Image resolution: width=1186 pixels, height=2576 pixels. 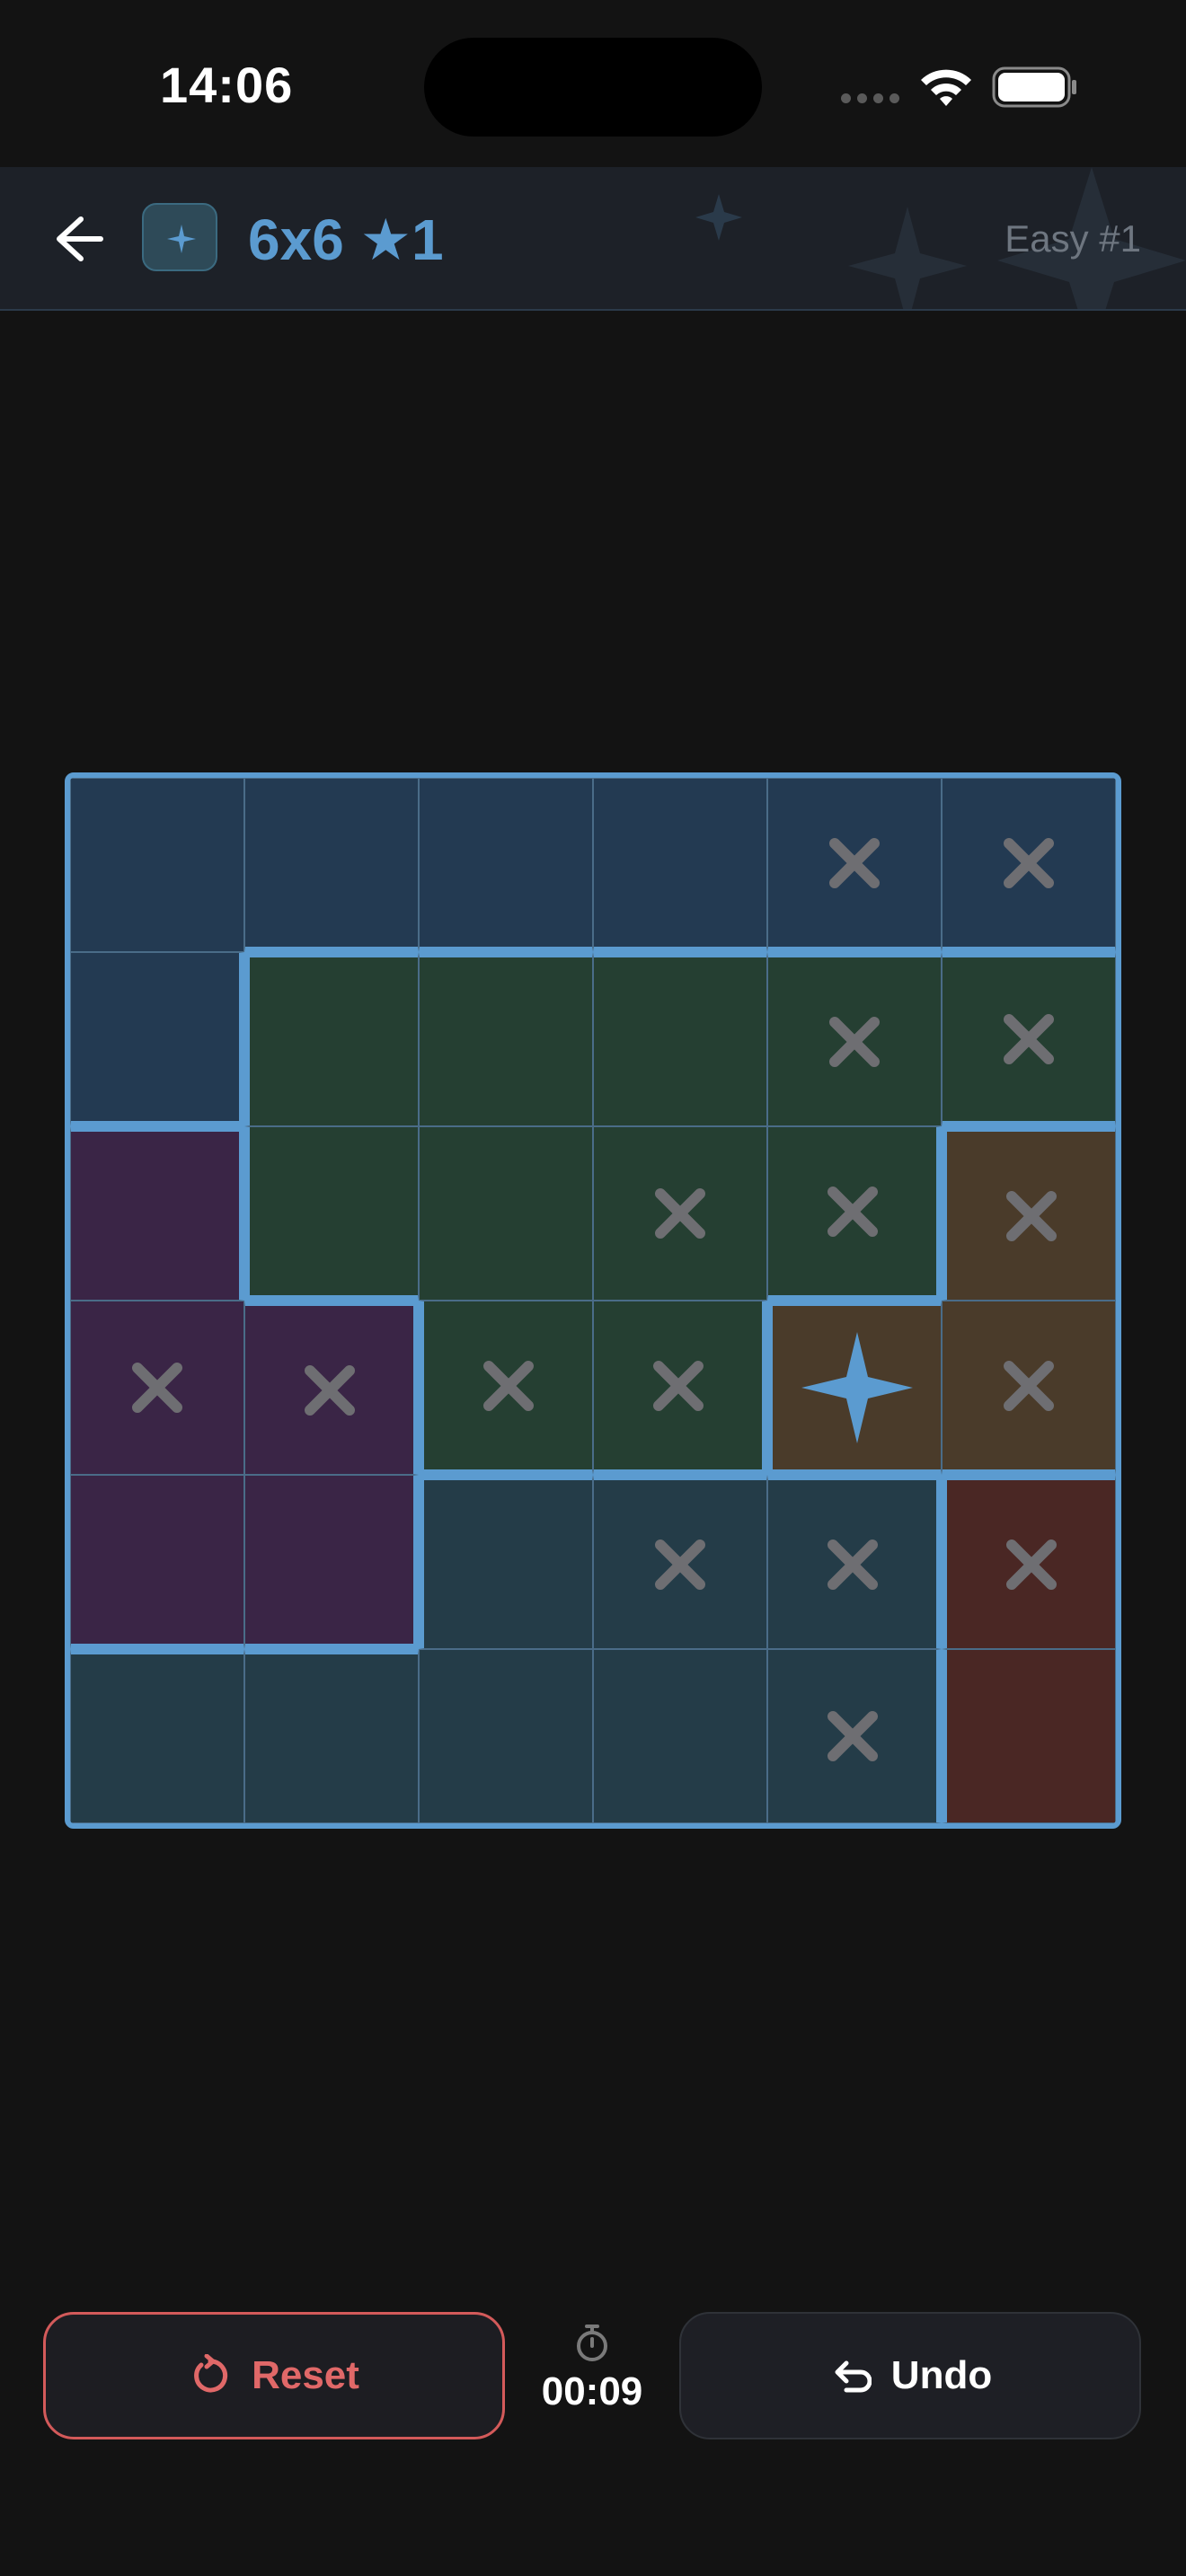 I want to click on timer-value: 00:09, so click(x=592, y=2391).